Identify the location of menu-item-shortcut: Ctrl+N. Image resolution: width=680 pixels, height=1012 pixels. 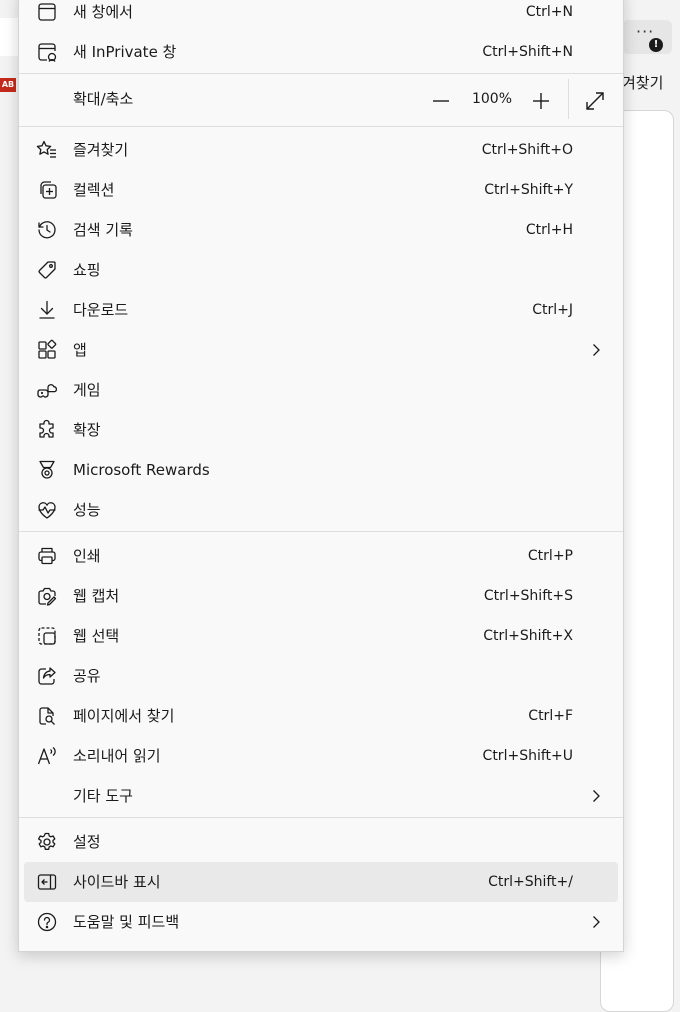
(549, 12).